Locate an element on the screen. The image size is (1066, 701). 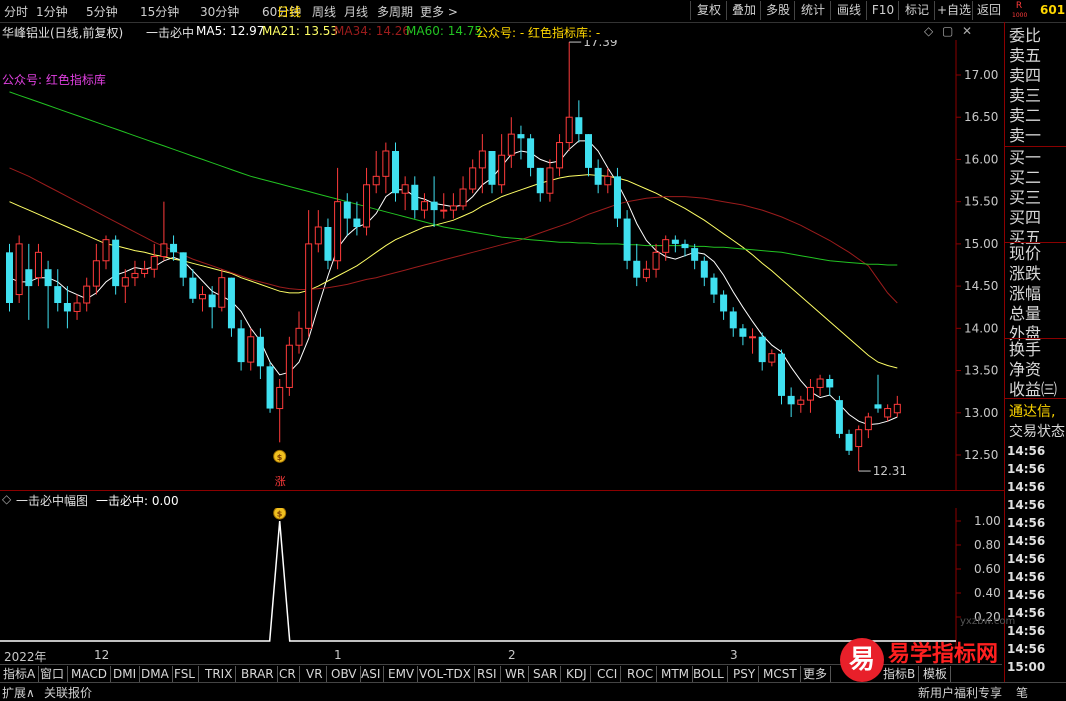
indicator-tab-12: EMV is located at coordinates (402, 674).